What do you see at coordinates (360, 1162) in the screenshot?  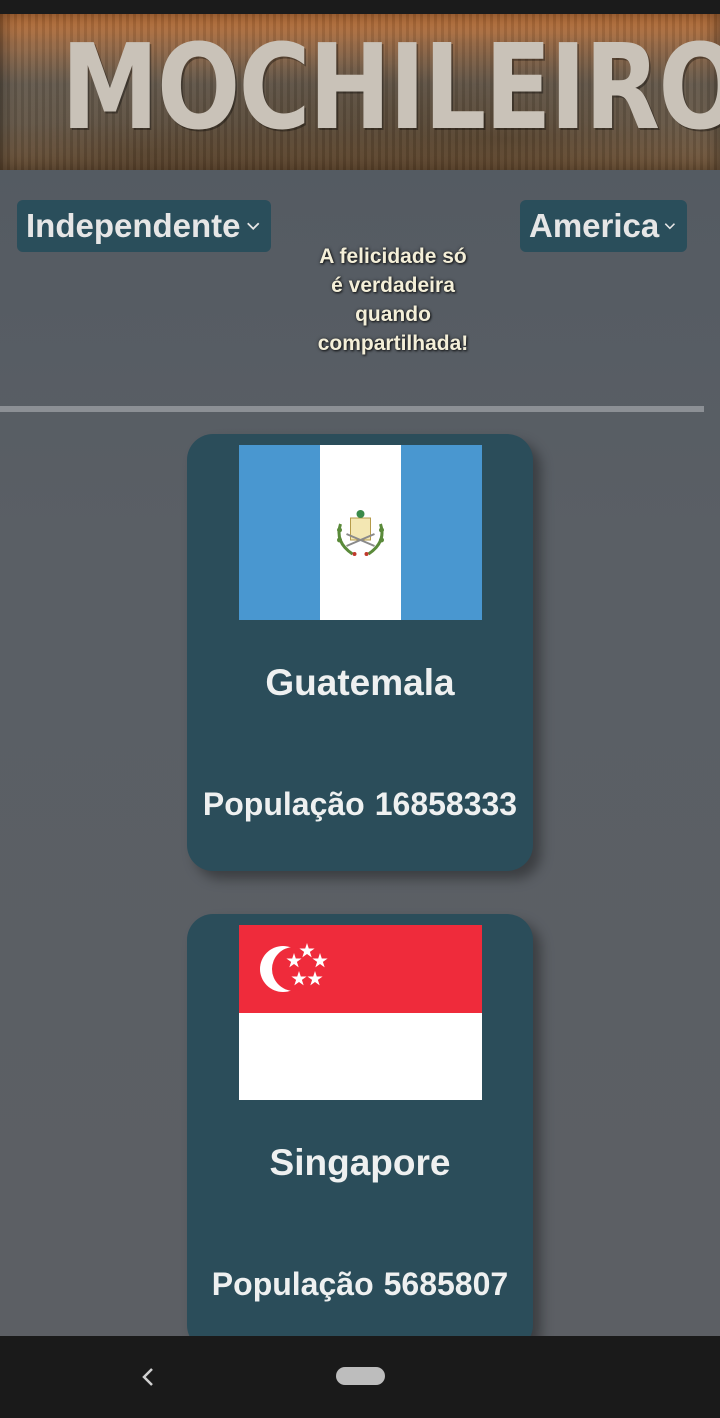 I see `country-name: Singapore` at bounding box center [360, 1162].